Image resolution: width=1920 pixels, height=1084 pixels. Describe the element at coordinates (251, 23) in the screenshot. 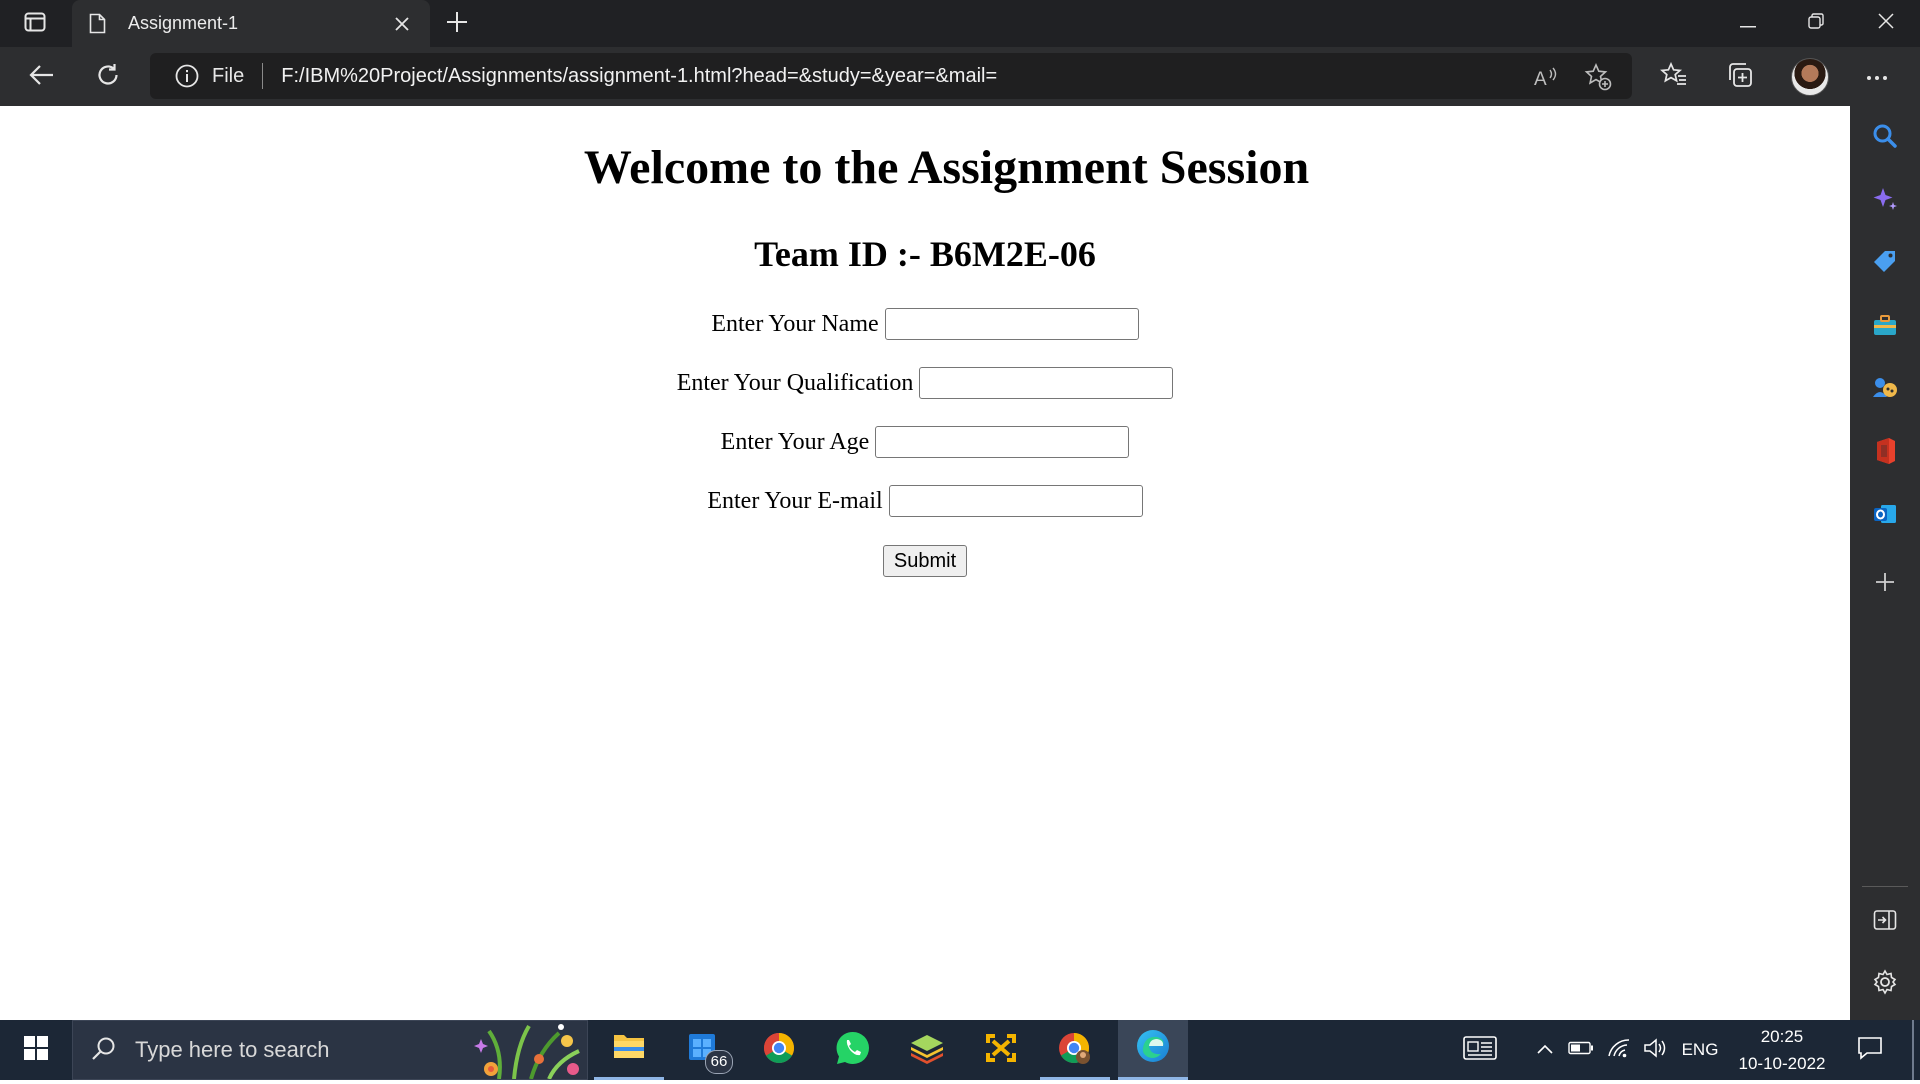

I see `browser-tab: Assignment-1` at that location.